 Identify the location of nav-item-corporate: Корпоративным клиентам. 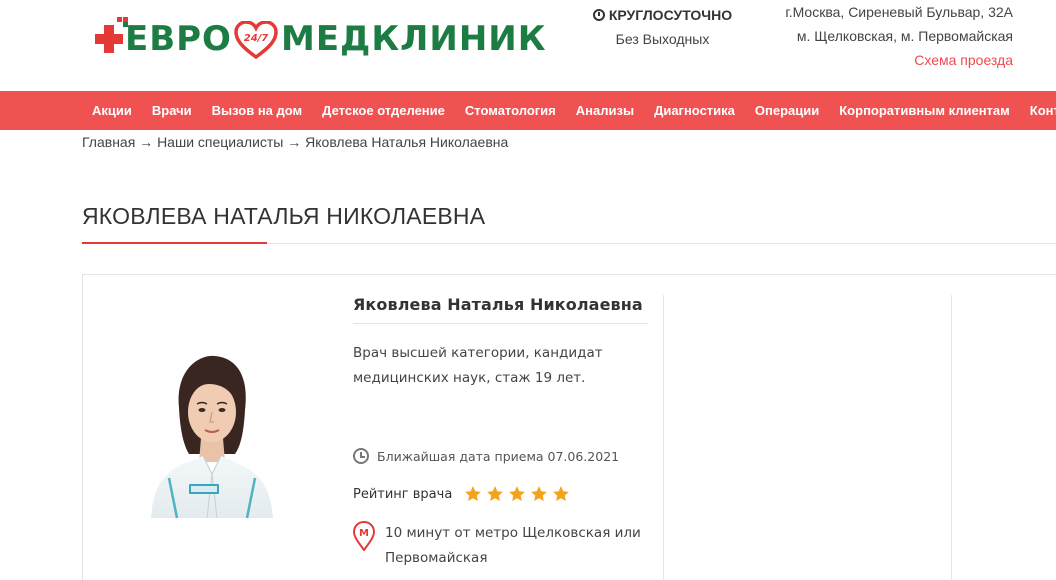
(924, 110).